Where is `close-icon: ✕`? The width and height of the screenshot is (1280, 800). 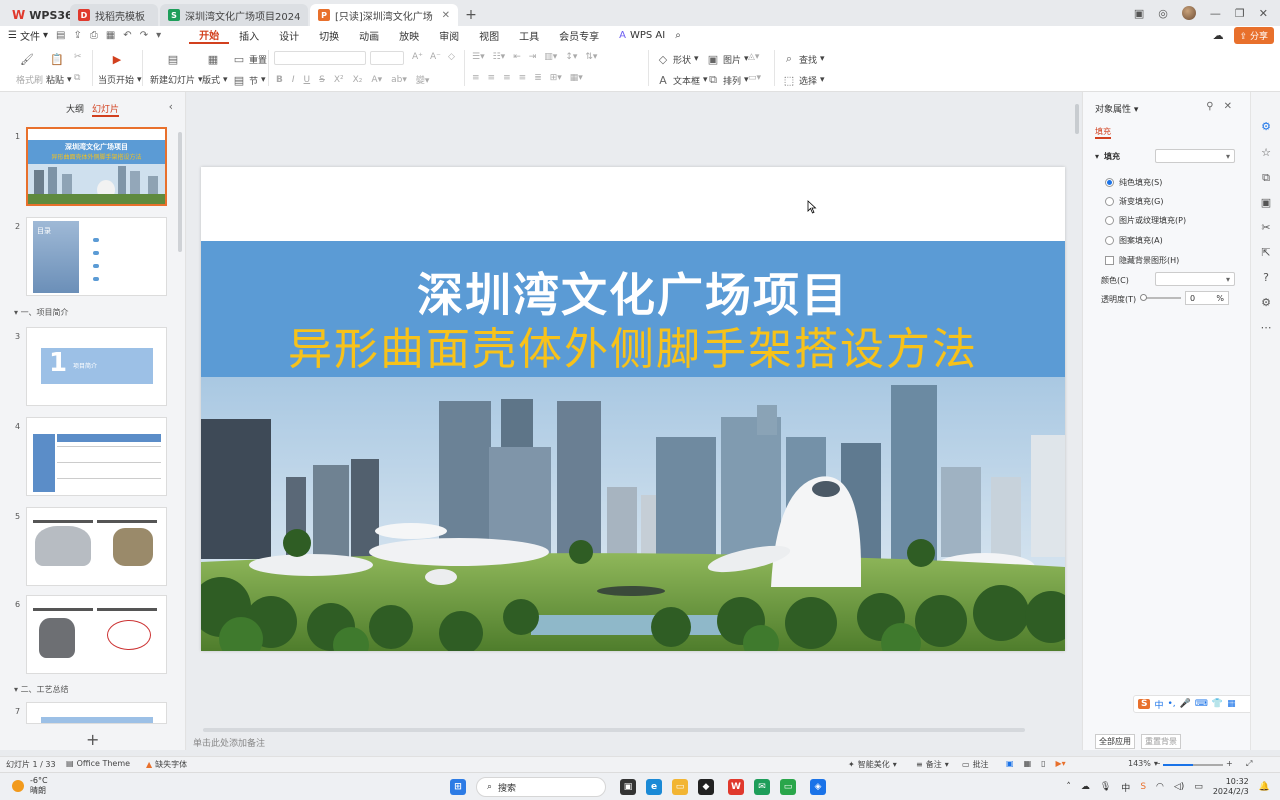
close-icon: ✕ is located at coordinates (1228, 106).